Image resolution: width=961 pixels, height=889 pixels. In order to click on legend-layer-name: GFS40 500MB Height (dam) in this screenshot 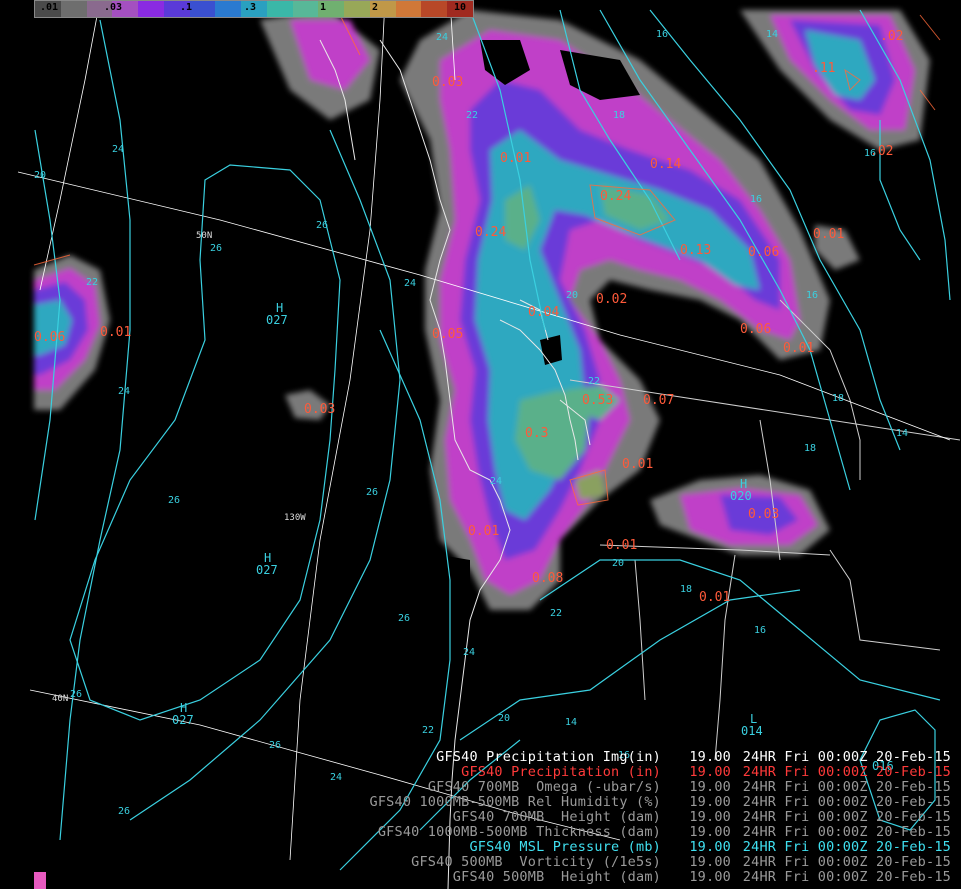, I will do `click(556, 877)`.